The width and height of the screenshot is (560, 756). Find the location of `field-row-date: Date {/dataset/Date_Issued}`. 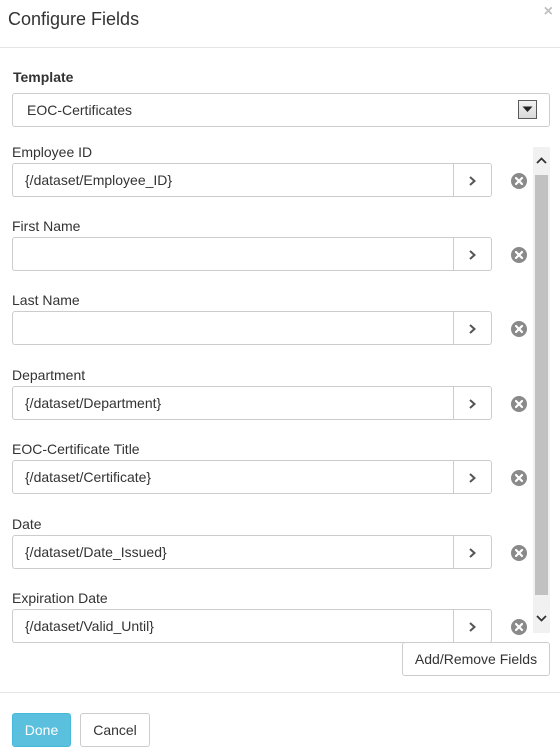

field-row-date: Date {/dataset/Date_Issued} is located at coordinates (270, 550).